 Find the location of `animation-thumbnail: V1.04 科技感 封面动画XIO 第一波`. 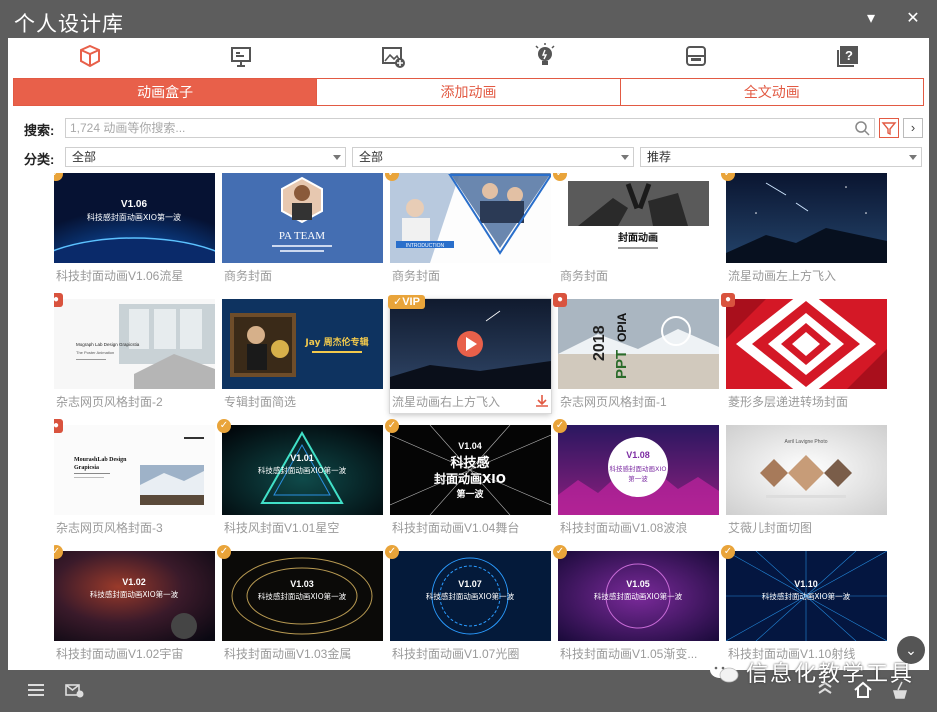

animation-thumbnail: V1.04 科技感 封面动画XIO 第一波 is located at coordinates (470, 470).